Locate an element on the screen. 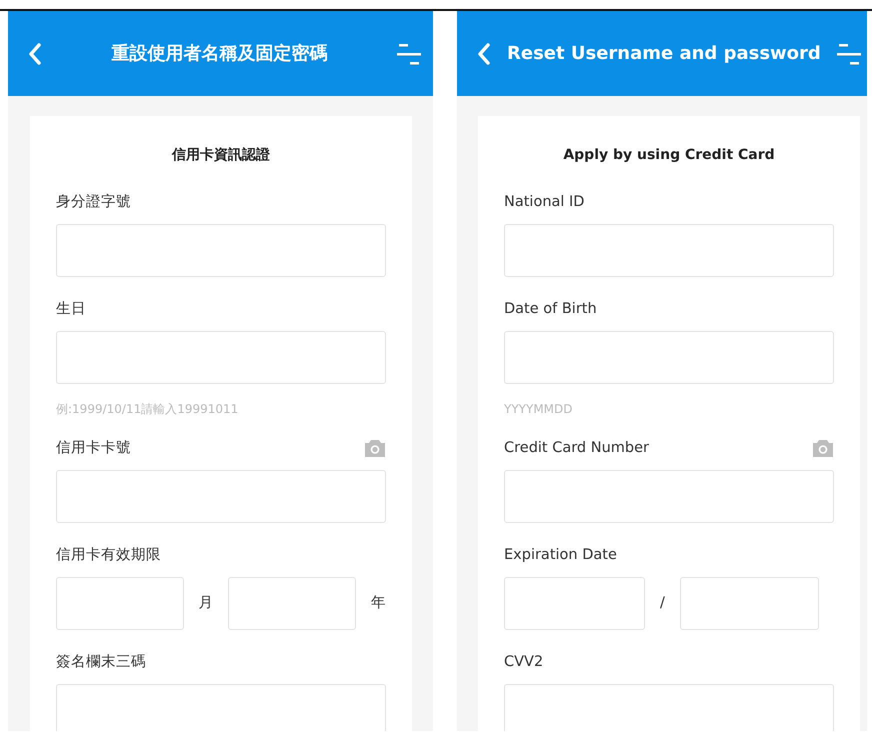 The width and height of the screenshot is (872, 733). field-label: National ID is located at coordinates (544, 202).